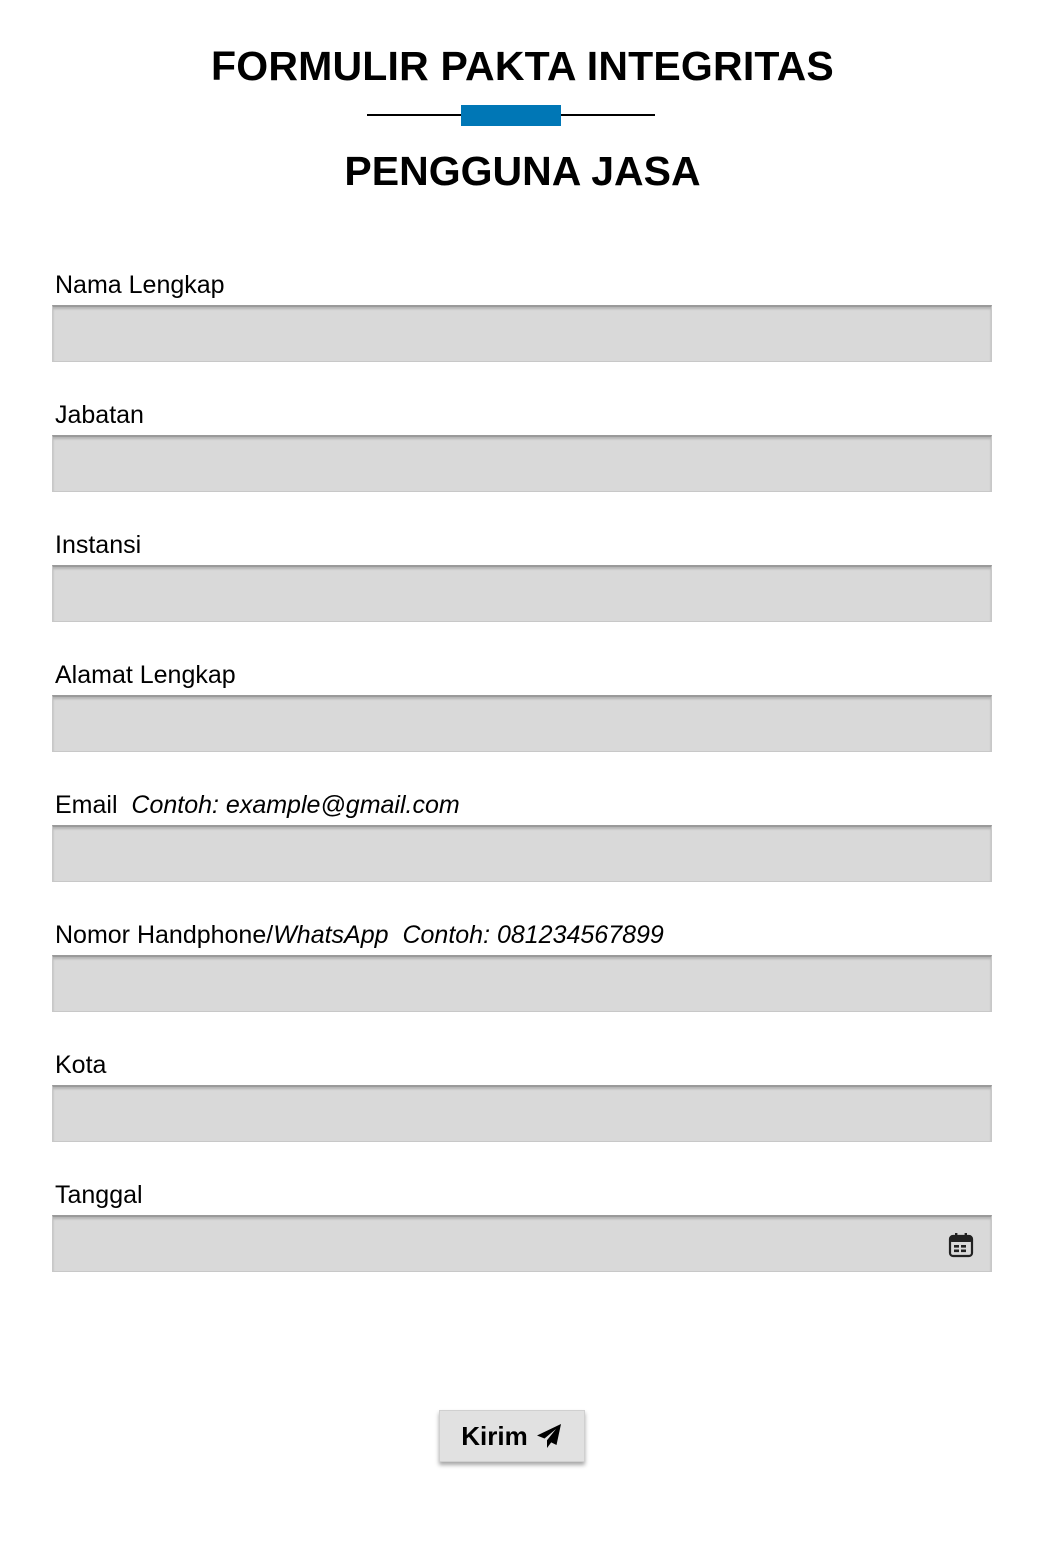 Image resolution: width=1045 pixels, height=1542 pixels. I want to click on jabatan-input, so click(522, 463).